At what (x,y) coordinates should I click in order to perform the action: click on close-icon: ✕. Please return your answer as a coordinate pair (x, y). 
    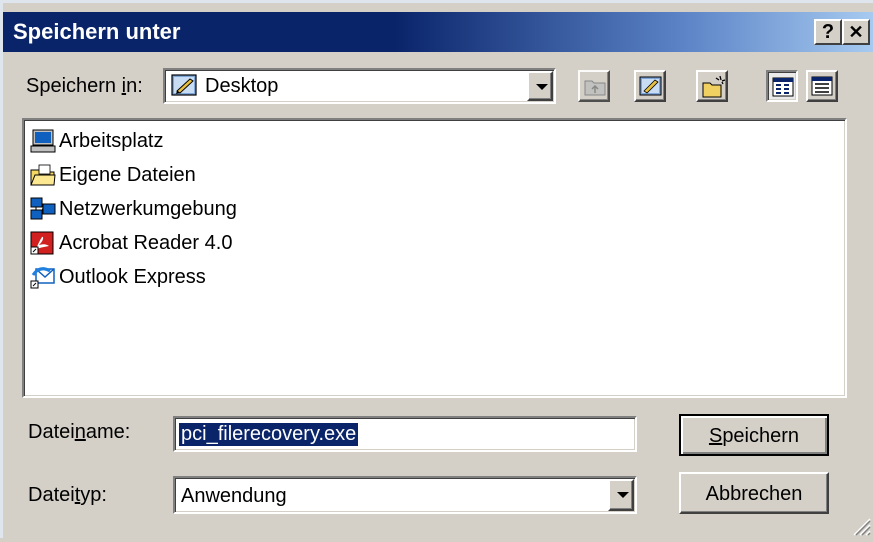
    Looking at the image, I should click on (856, 32).